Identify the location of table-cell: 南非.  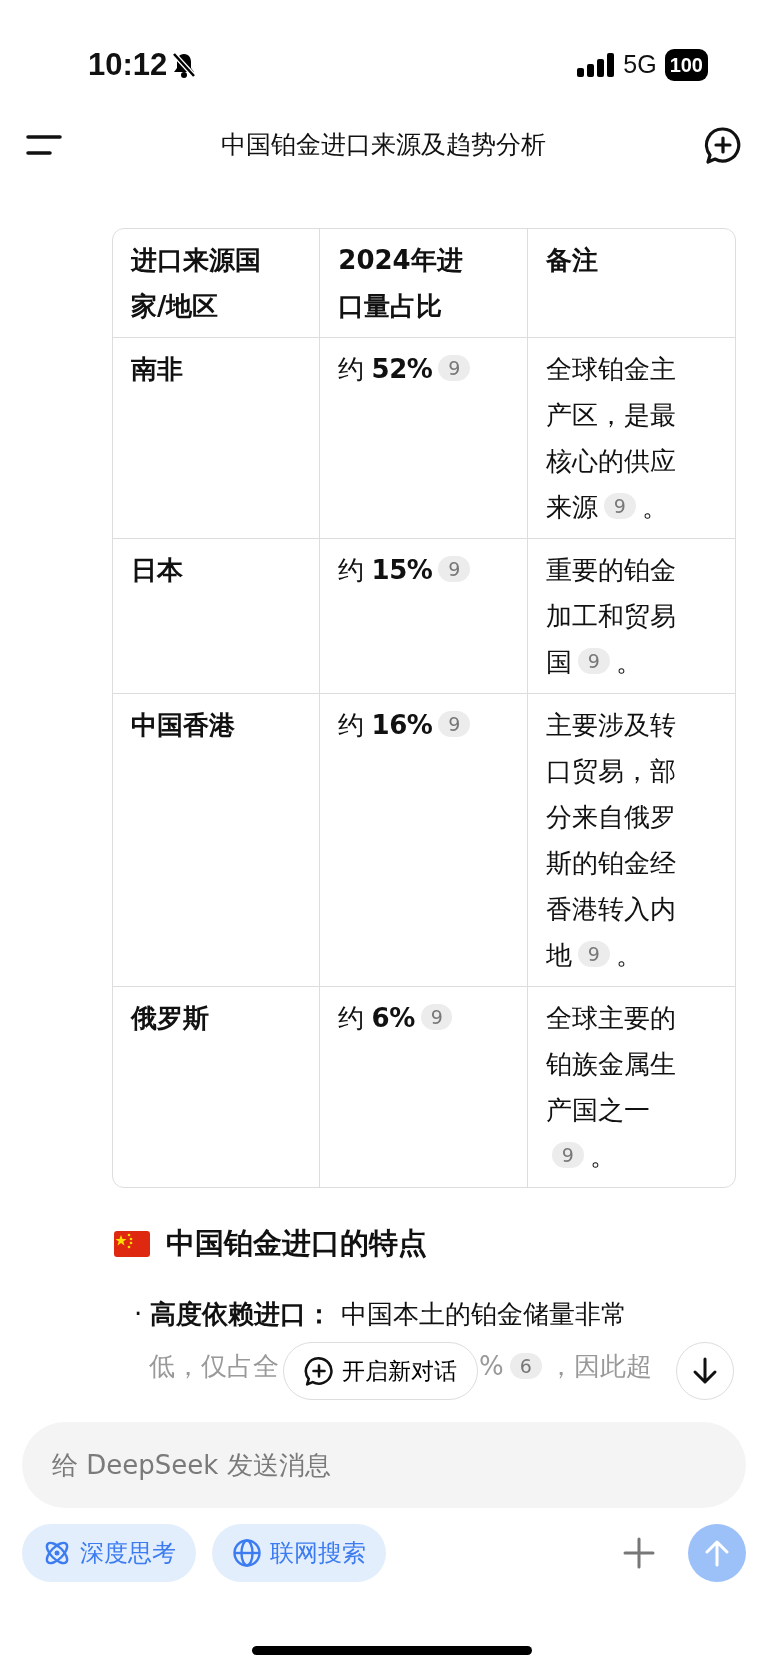
(217, 438).